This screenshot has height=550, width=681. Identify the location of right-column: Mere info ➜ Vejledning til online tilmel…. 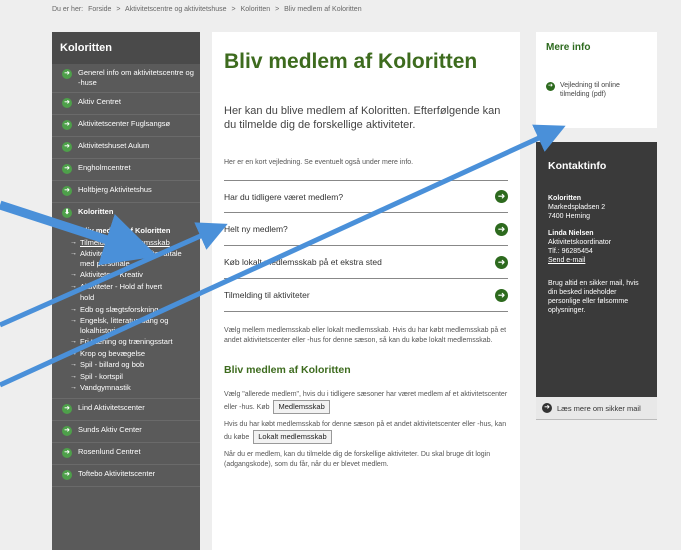
(596, 226).